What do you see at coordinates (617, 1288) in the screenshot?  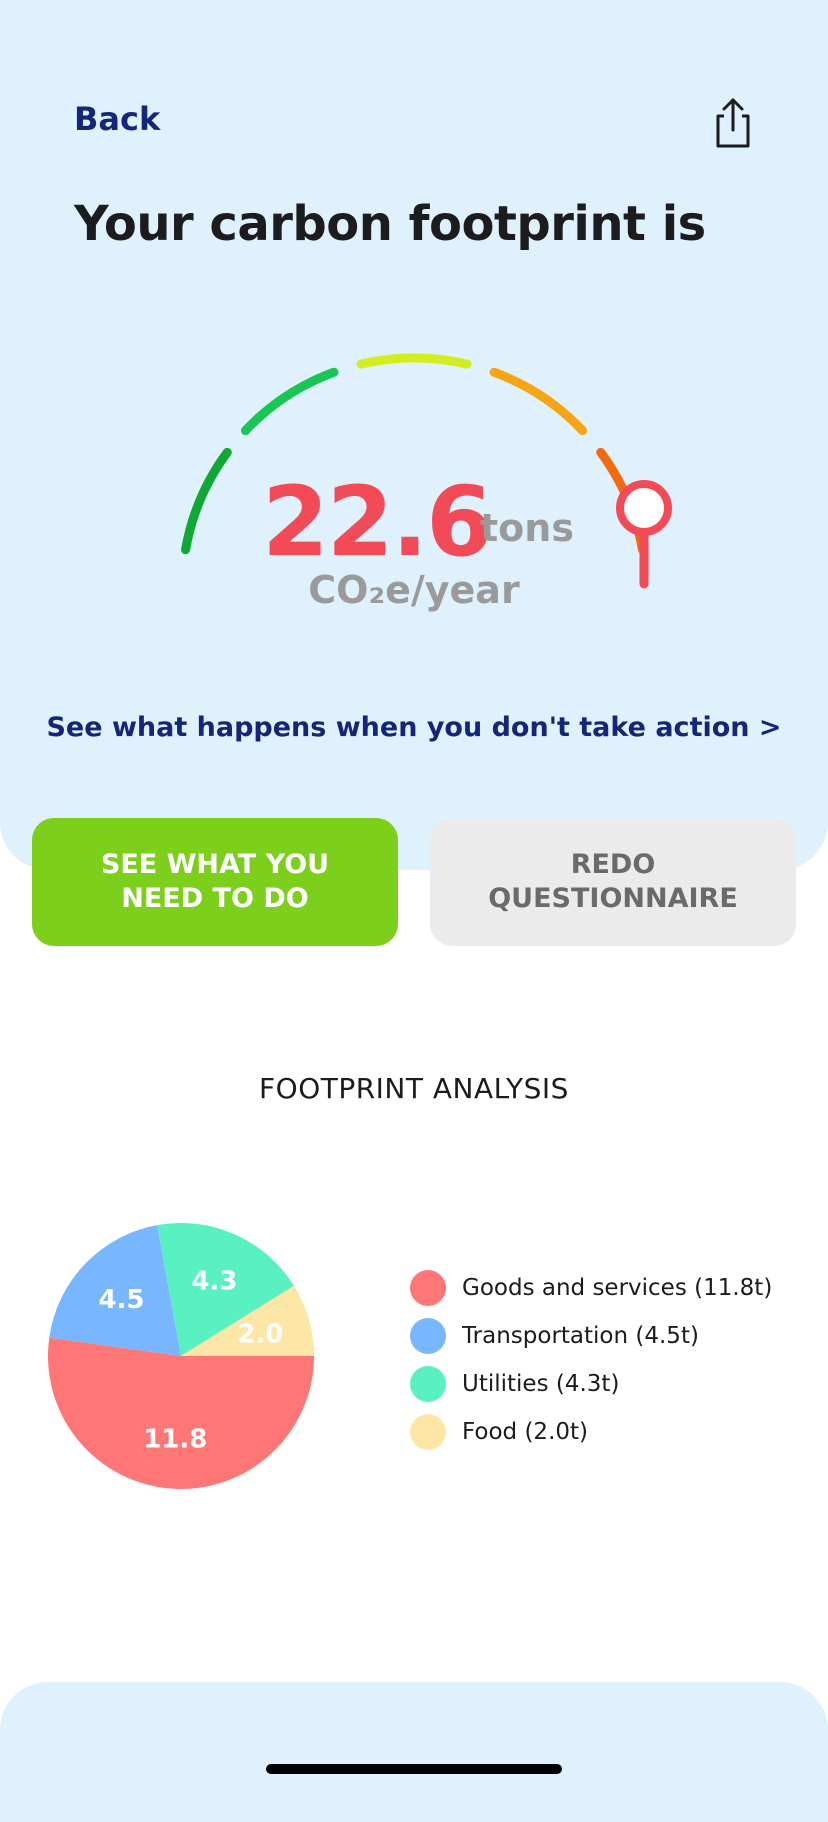 I see `legend-label: Goods and services (11.8t)` at bounding box center [617, 1288].